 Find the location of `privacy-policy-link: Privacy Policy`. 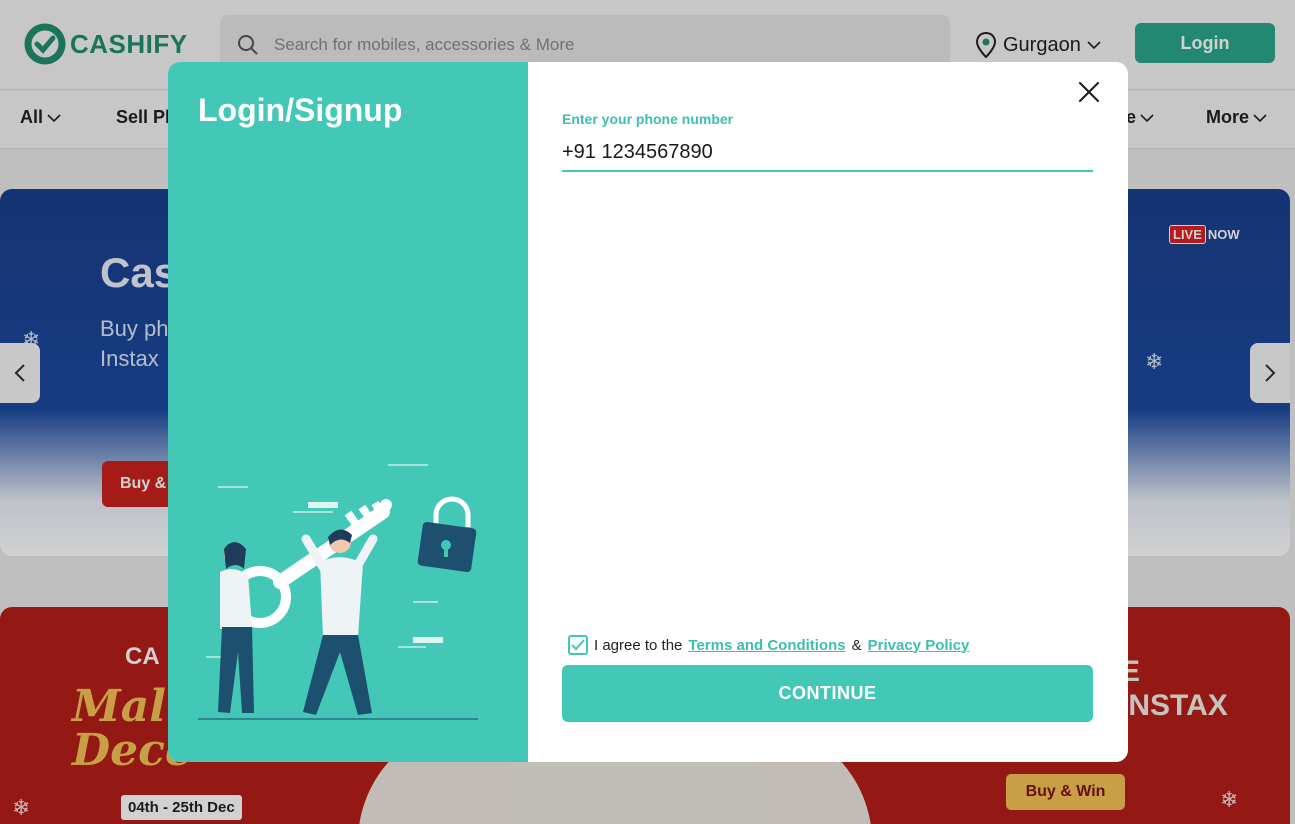

privacy-policy-link: Privacy Policy is located at coordinates (919, 645).